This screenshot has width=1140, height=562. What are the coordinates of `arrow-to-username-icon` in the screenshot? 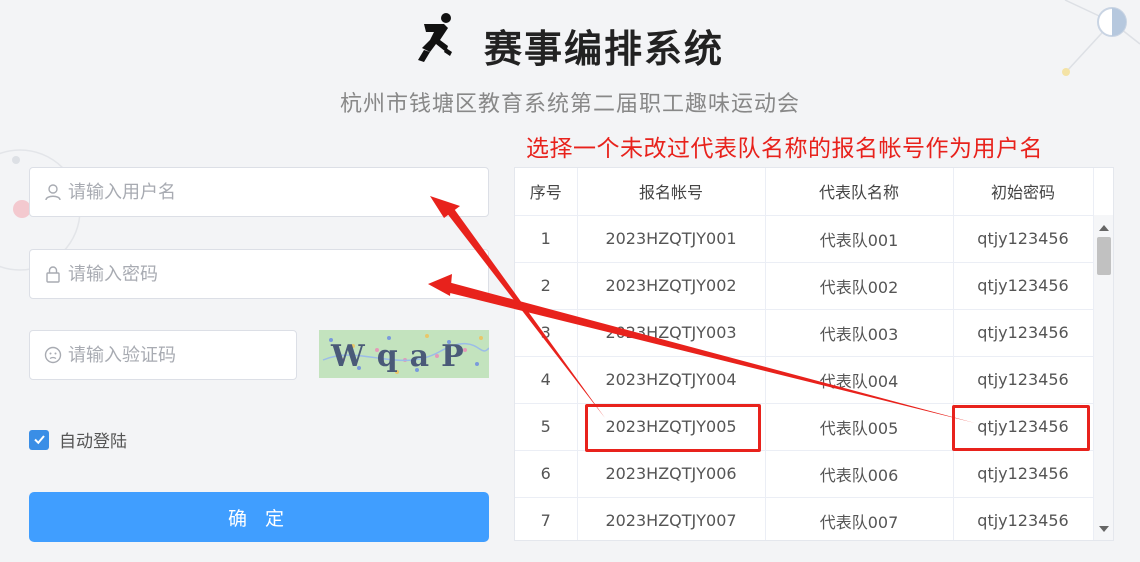 It's located at (525, 312).